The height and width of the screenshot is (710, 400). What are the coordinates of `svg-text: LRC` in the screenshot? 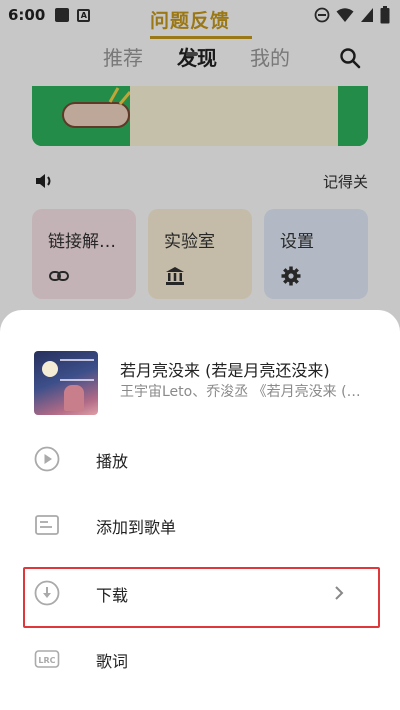 It's located at (46, 660).